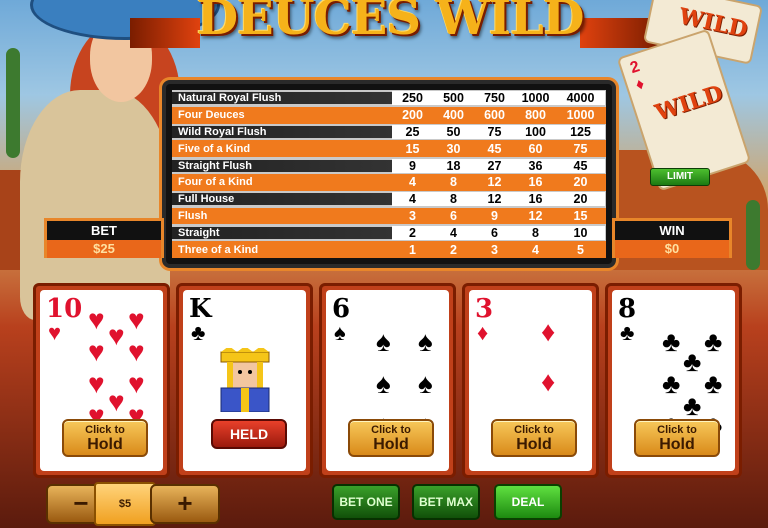 Image resolution: width=768 pixels, height=528 pixels. Describe the element at coordinates (580, 98) in the screenshot. I see `paytable-payout: 4000` at that location.